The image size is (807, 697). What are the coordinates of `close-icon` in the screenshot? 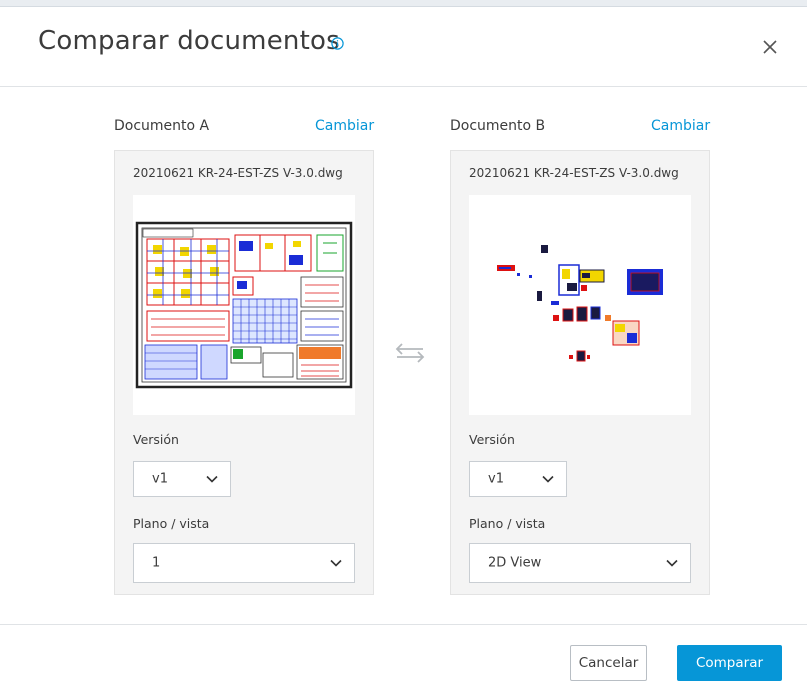 It's located at (770, 47).